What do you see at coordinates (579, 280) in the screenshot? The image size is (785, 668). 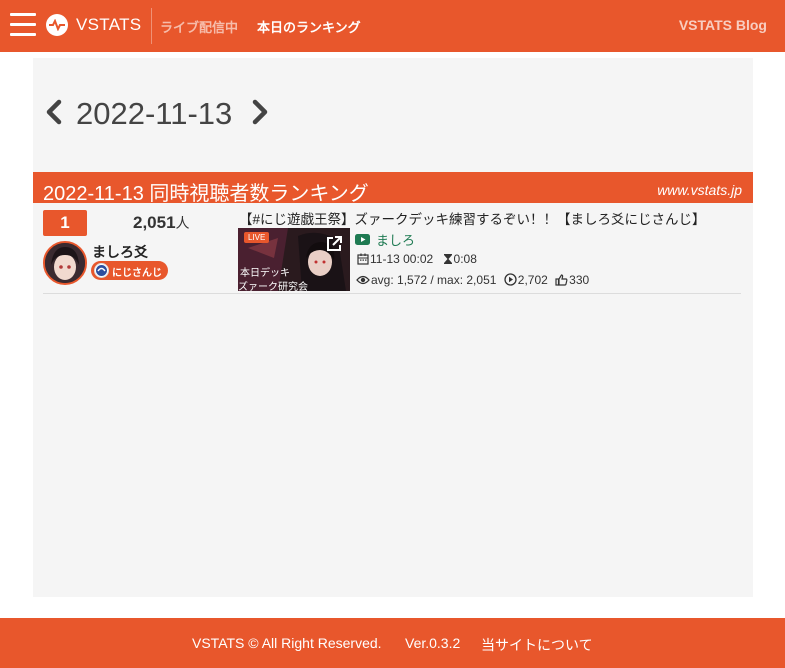 I see `like-count: 330` at bounding box center [579, 280].